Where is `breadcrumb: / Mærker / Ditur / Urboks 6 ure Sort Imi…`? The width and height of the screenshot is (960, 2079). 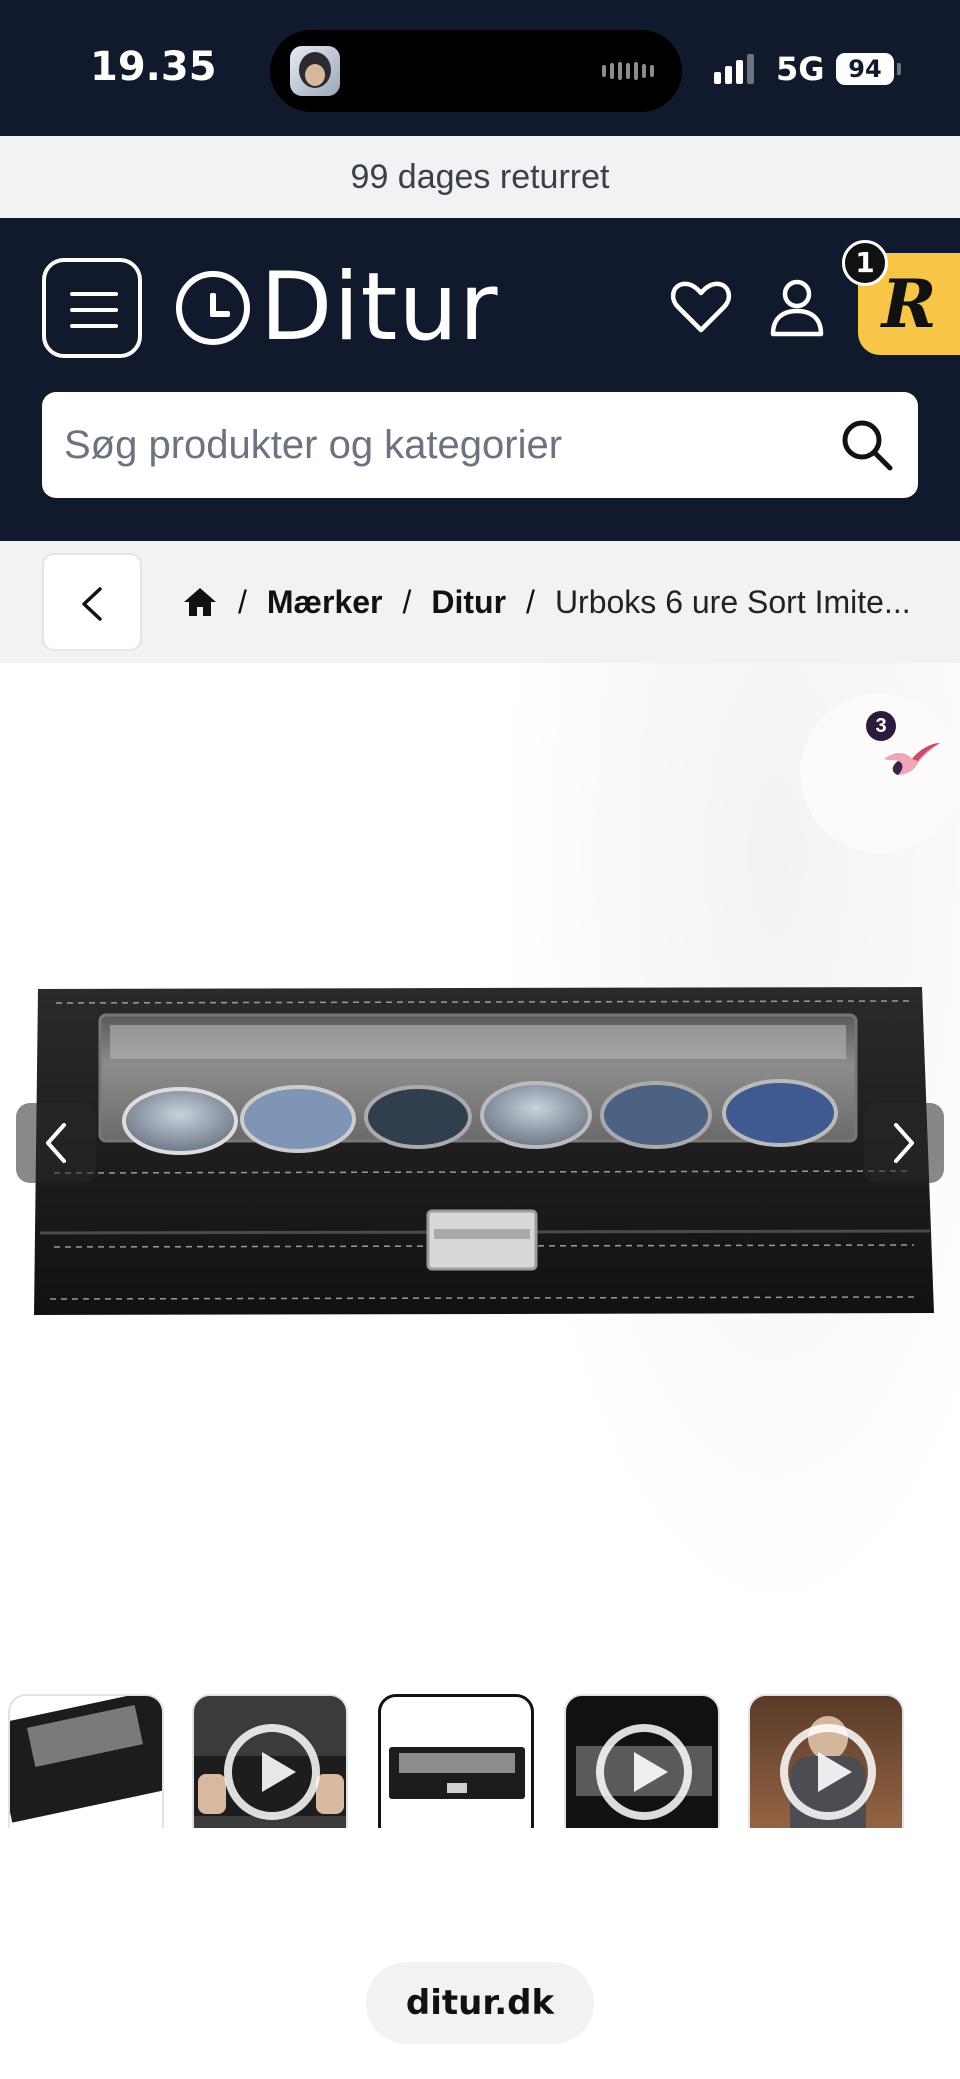
breadcrumb: / Mærker / Ditur / Urboks 6 ure Sort Imi… is located at coordinates (546, 602).